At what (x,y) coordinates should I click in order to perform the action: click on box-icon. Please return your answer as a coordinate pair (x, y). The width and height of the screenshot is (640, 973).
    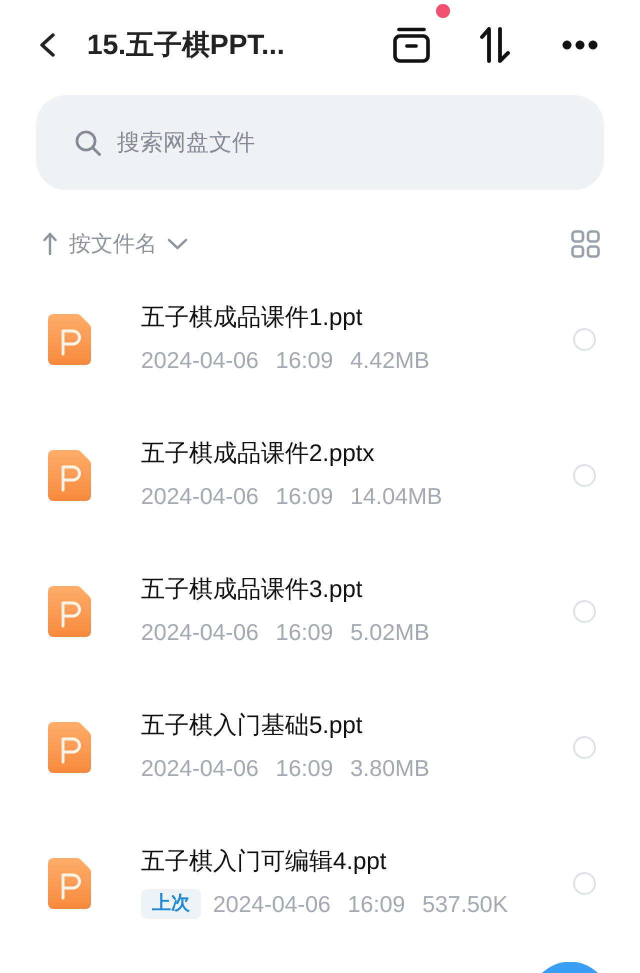
    Looking at the image, I should click on (411, 45).